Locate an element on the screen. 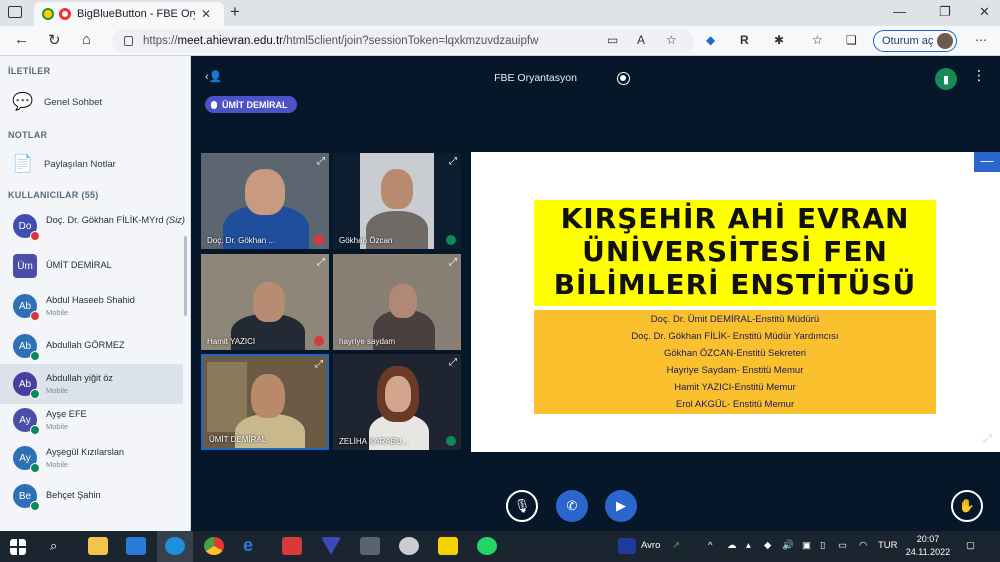  browser-tab: BigBlueButton - FBE Oryantasyon ✕ is located at coordinates (129, 14).